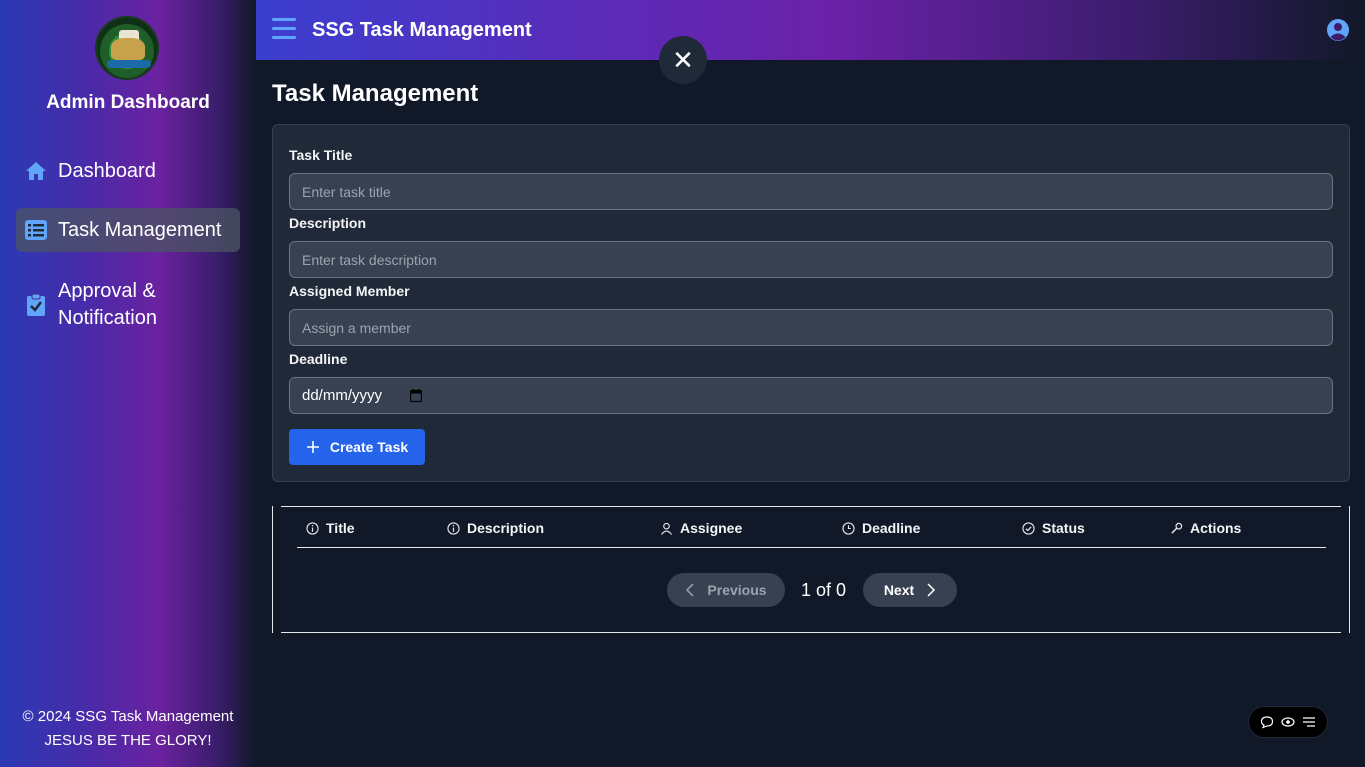  I want to click on eye-icon, so click(1288, 722).